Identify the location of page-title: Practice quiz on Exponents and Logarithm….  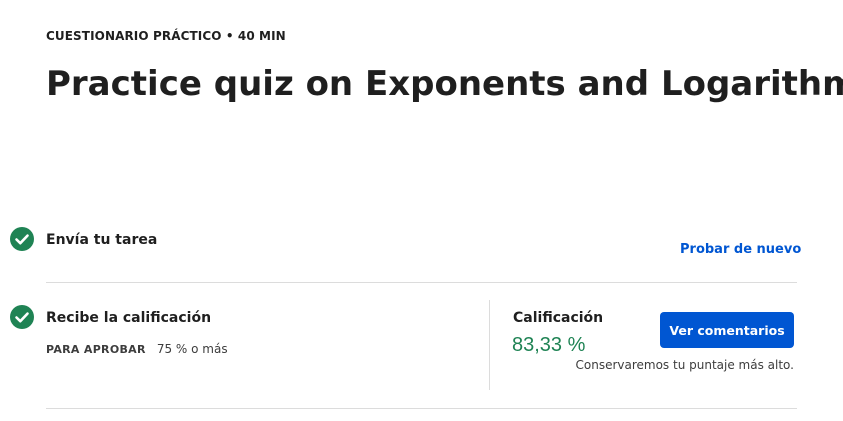
(444, 84).